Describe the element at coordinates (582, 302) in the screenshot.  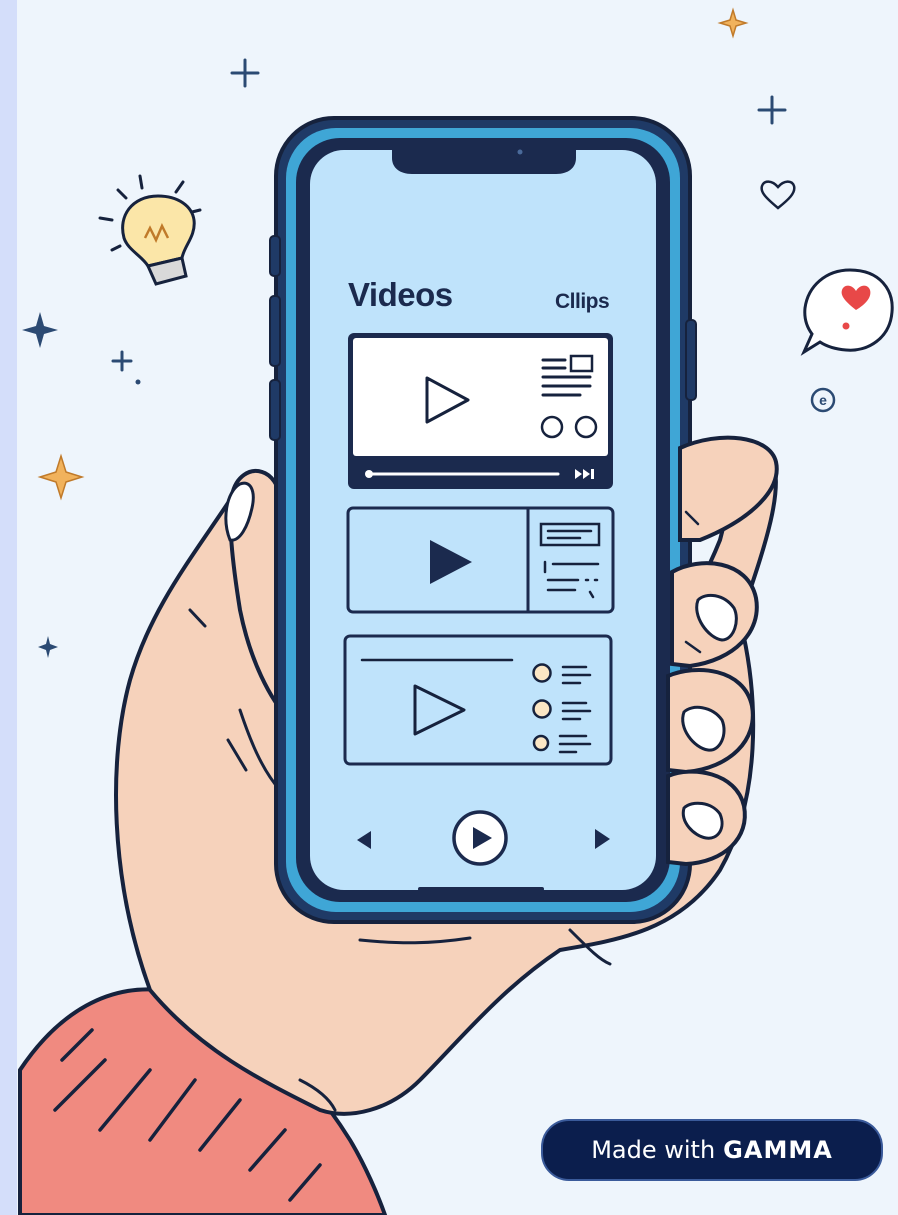
I see `tab-clips: Cllips` at that location.